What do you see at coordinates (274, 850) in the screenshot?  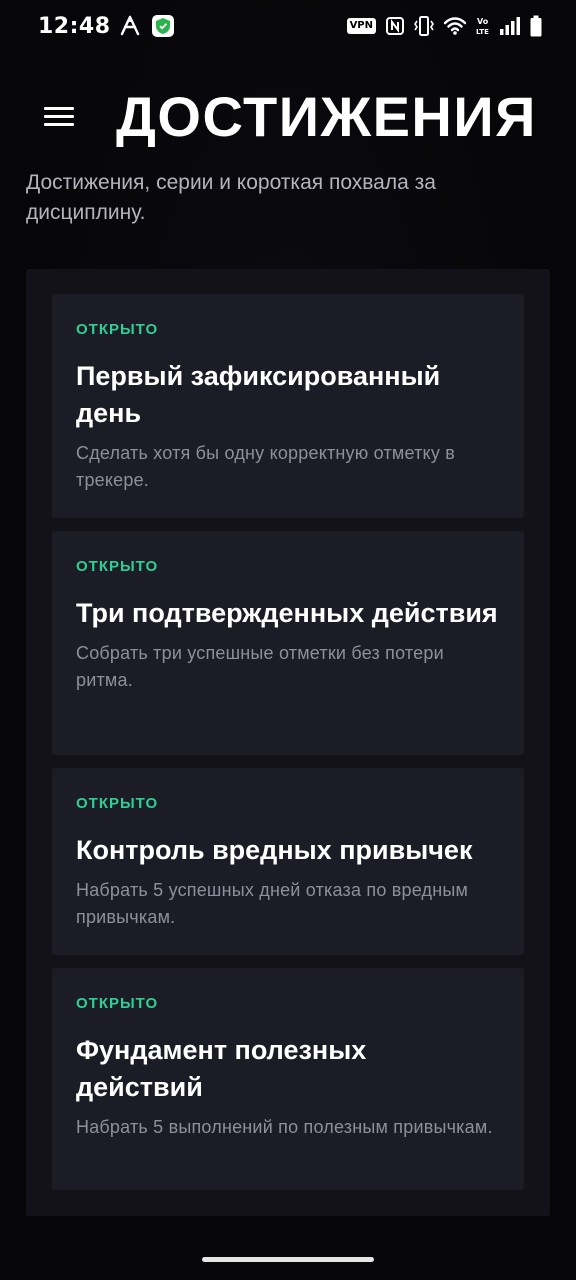 I see `achievement-title: Контроль вредных привычек` at bounding box center [274, 850].